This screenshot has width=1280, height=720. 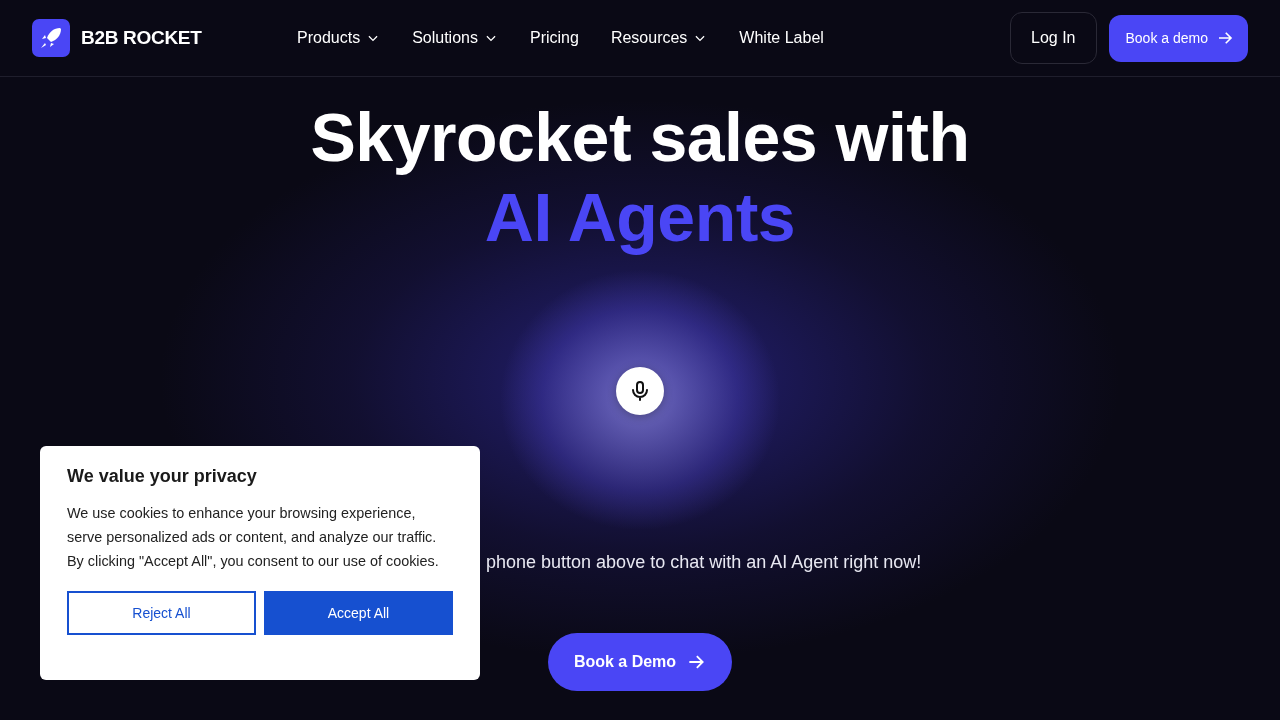 I want to click on nav-link: Products, so click(x=339, y=38).